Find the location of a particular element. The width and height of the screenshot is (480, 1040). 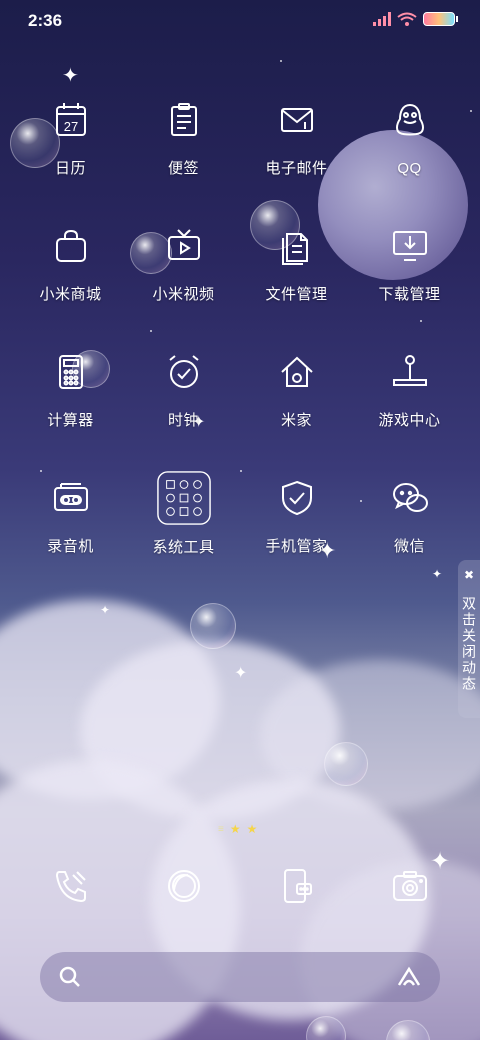

live-wallpaper-toggle: ✖ 双击关闭动态 is located at coordinates (469, 639).